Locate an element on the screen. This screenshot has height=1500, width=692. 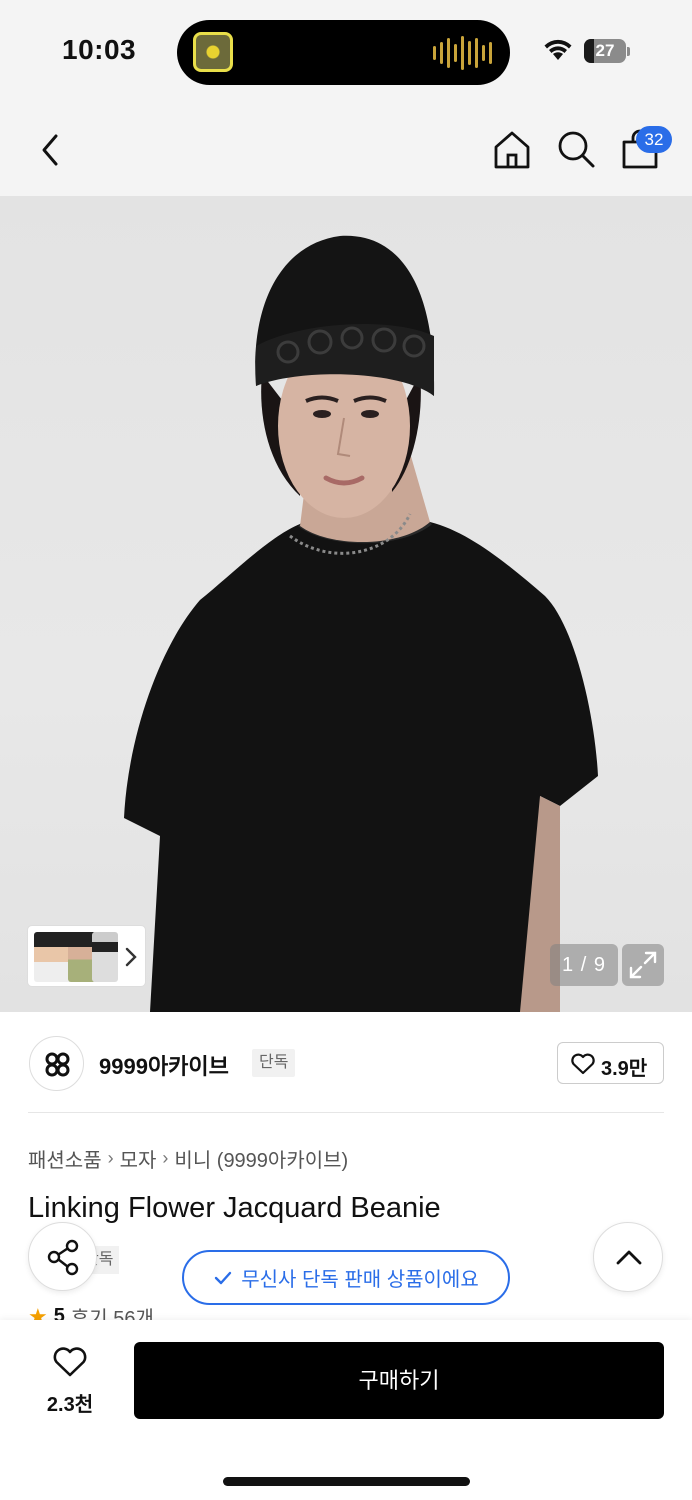
share-button is located at coordinates (62, 1256).